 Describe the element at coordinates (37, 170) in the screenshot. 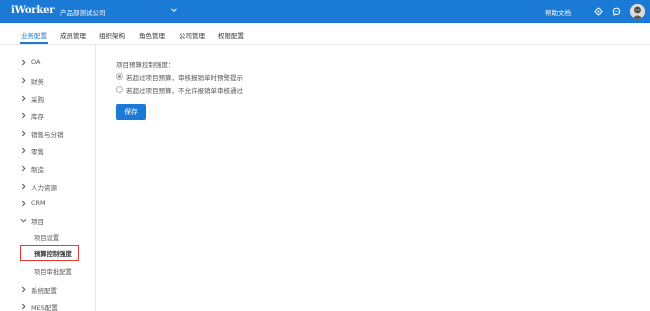

I see `sidebar-item-label: 制造` at that location.